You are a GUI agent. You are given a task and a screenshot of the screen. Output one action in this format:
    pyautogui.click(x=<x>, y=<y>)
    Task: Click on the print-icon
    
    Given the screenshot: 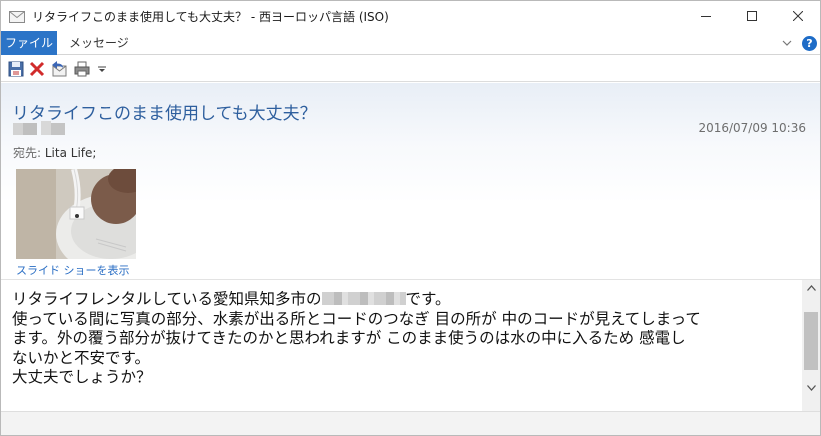 What is the action you would take?
    pyautogui.click(x=82, y=69)
    